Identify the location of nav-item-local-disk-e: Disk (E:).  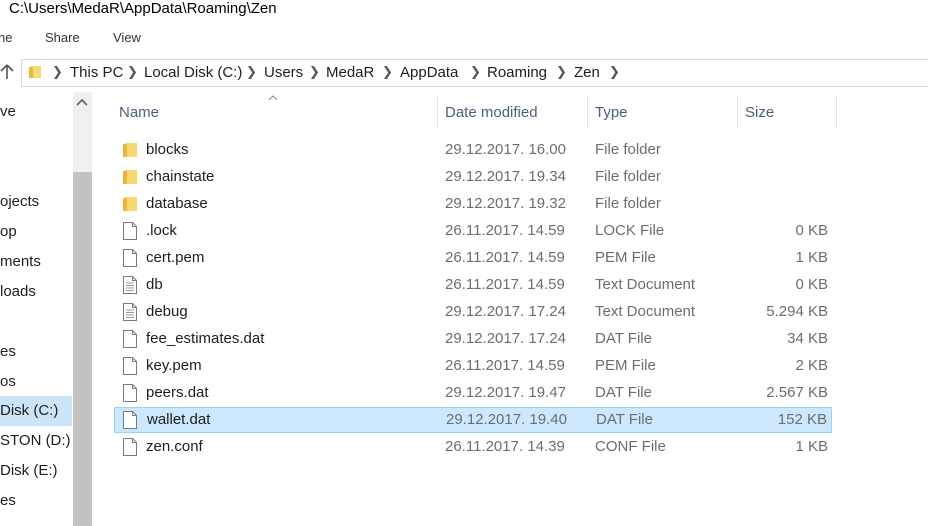
(29, 471).